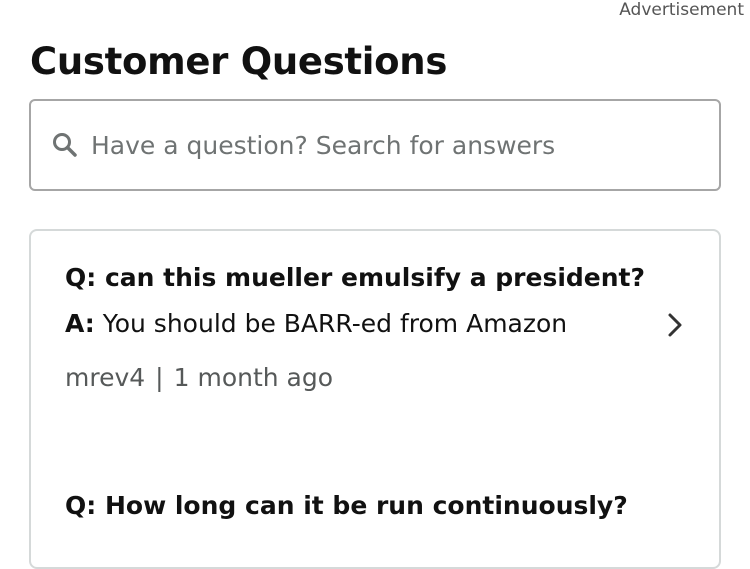 This screenshot has height=569, width=750. What do you see at coordinates (681, 10) in the screenshot?
I see `advertisement-label: Advertisement` at bounding box center [681, 10].